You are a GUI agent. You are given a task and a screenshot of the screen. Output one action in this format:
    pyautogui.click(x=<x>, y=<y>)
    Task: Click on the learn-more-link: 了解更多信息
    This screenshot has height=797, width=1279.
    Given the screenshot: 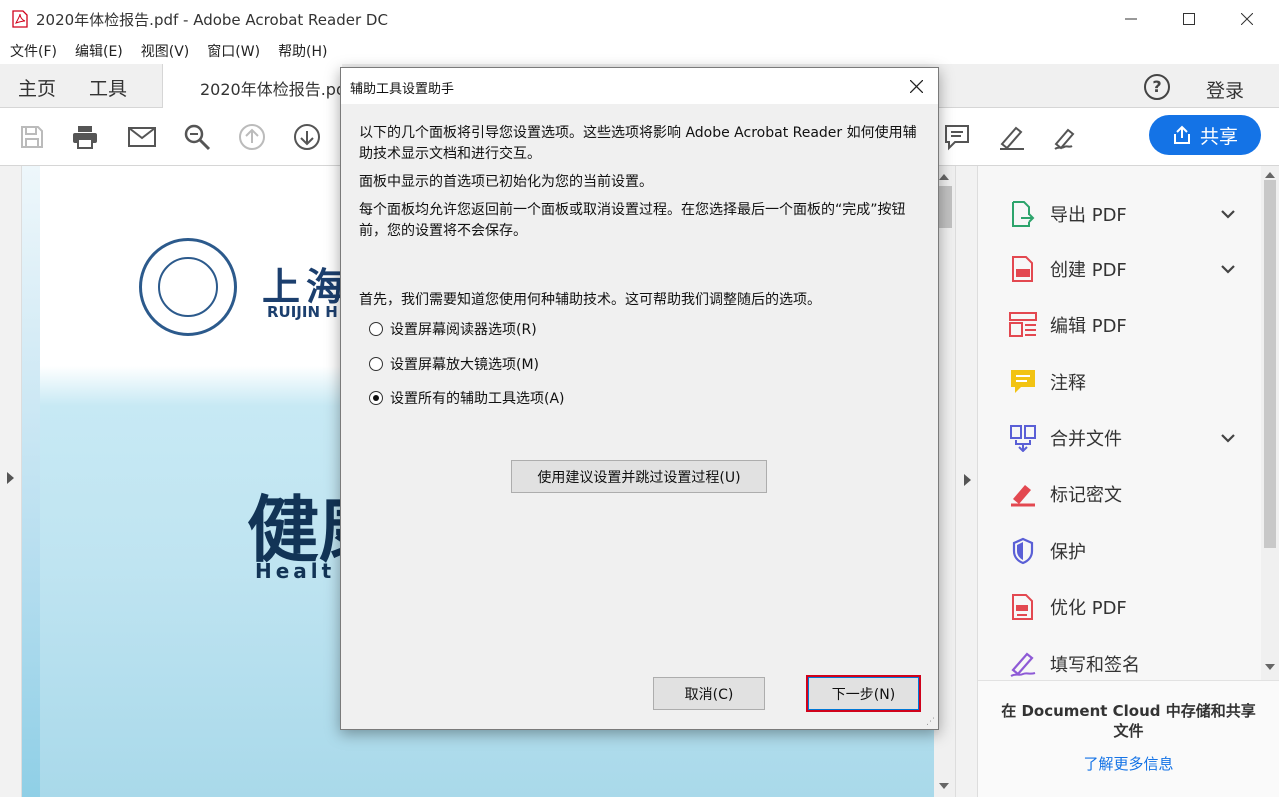 What is the action you would take?
    pyautogui.click(x=1128, y=763)
    